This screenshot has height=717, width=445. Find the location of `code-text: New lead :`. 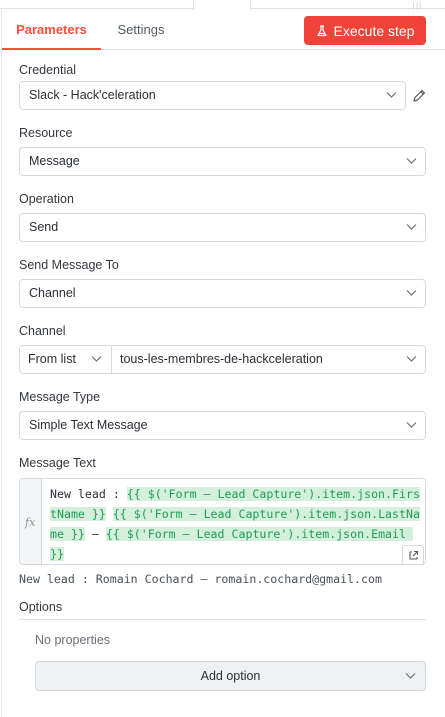

code-text: New lead : is located at coordinates (88, 494).